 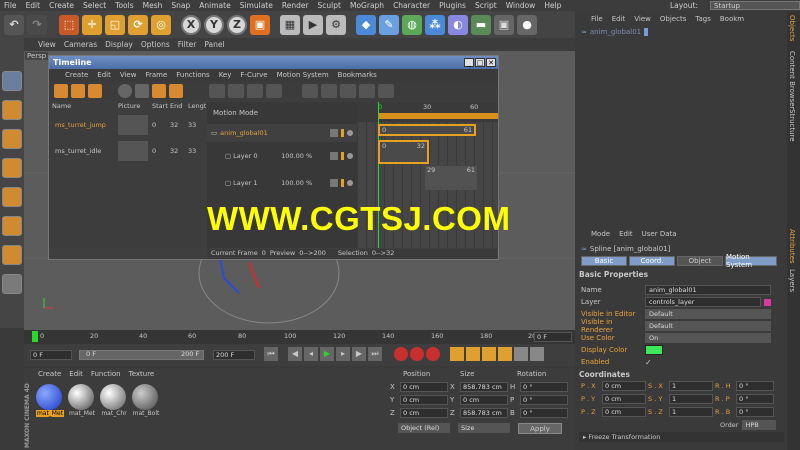 I want to click on rh-field: 0 °, so click(x=755, y=386).